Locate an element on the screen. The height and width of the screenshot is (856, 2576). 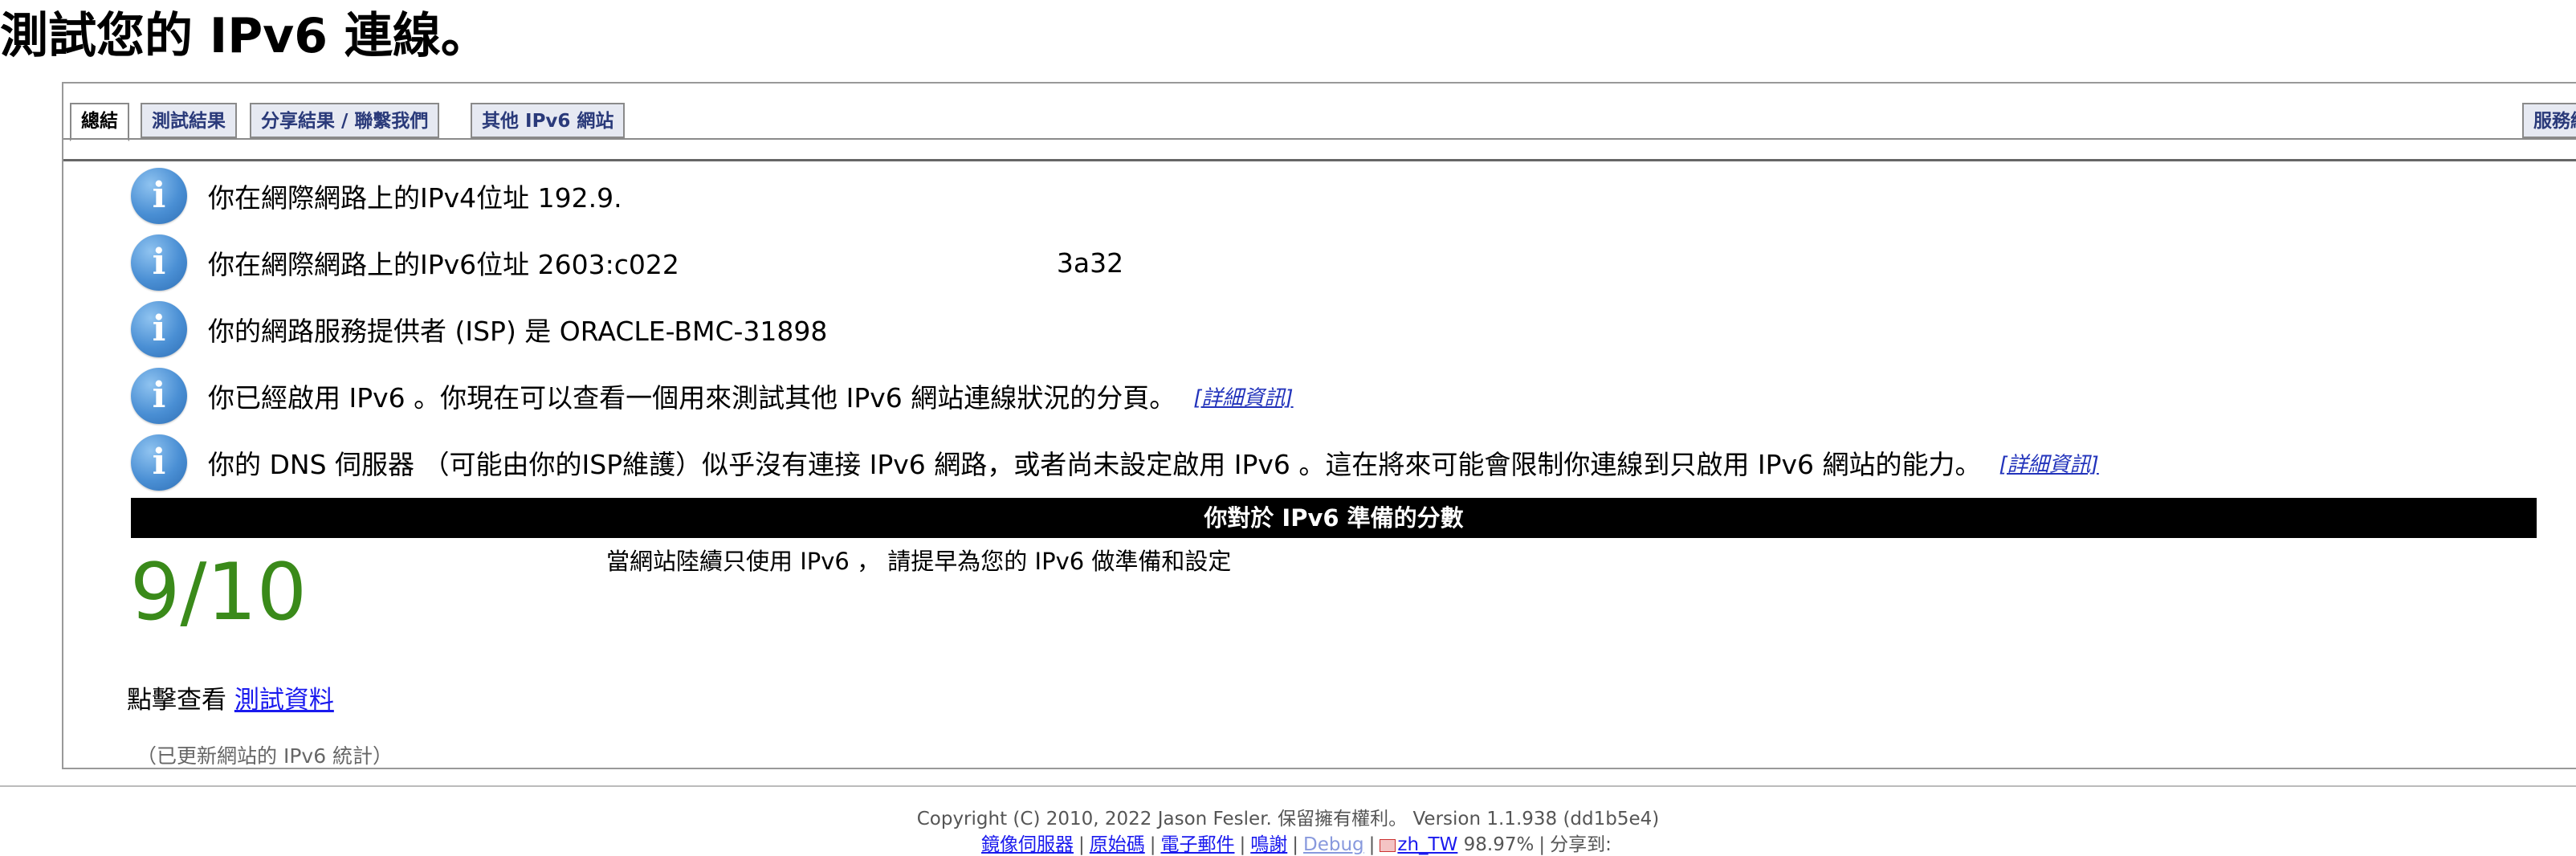
footer-divider is located at coordinates (1288, 786).